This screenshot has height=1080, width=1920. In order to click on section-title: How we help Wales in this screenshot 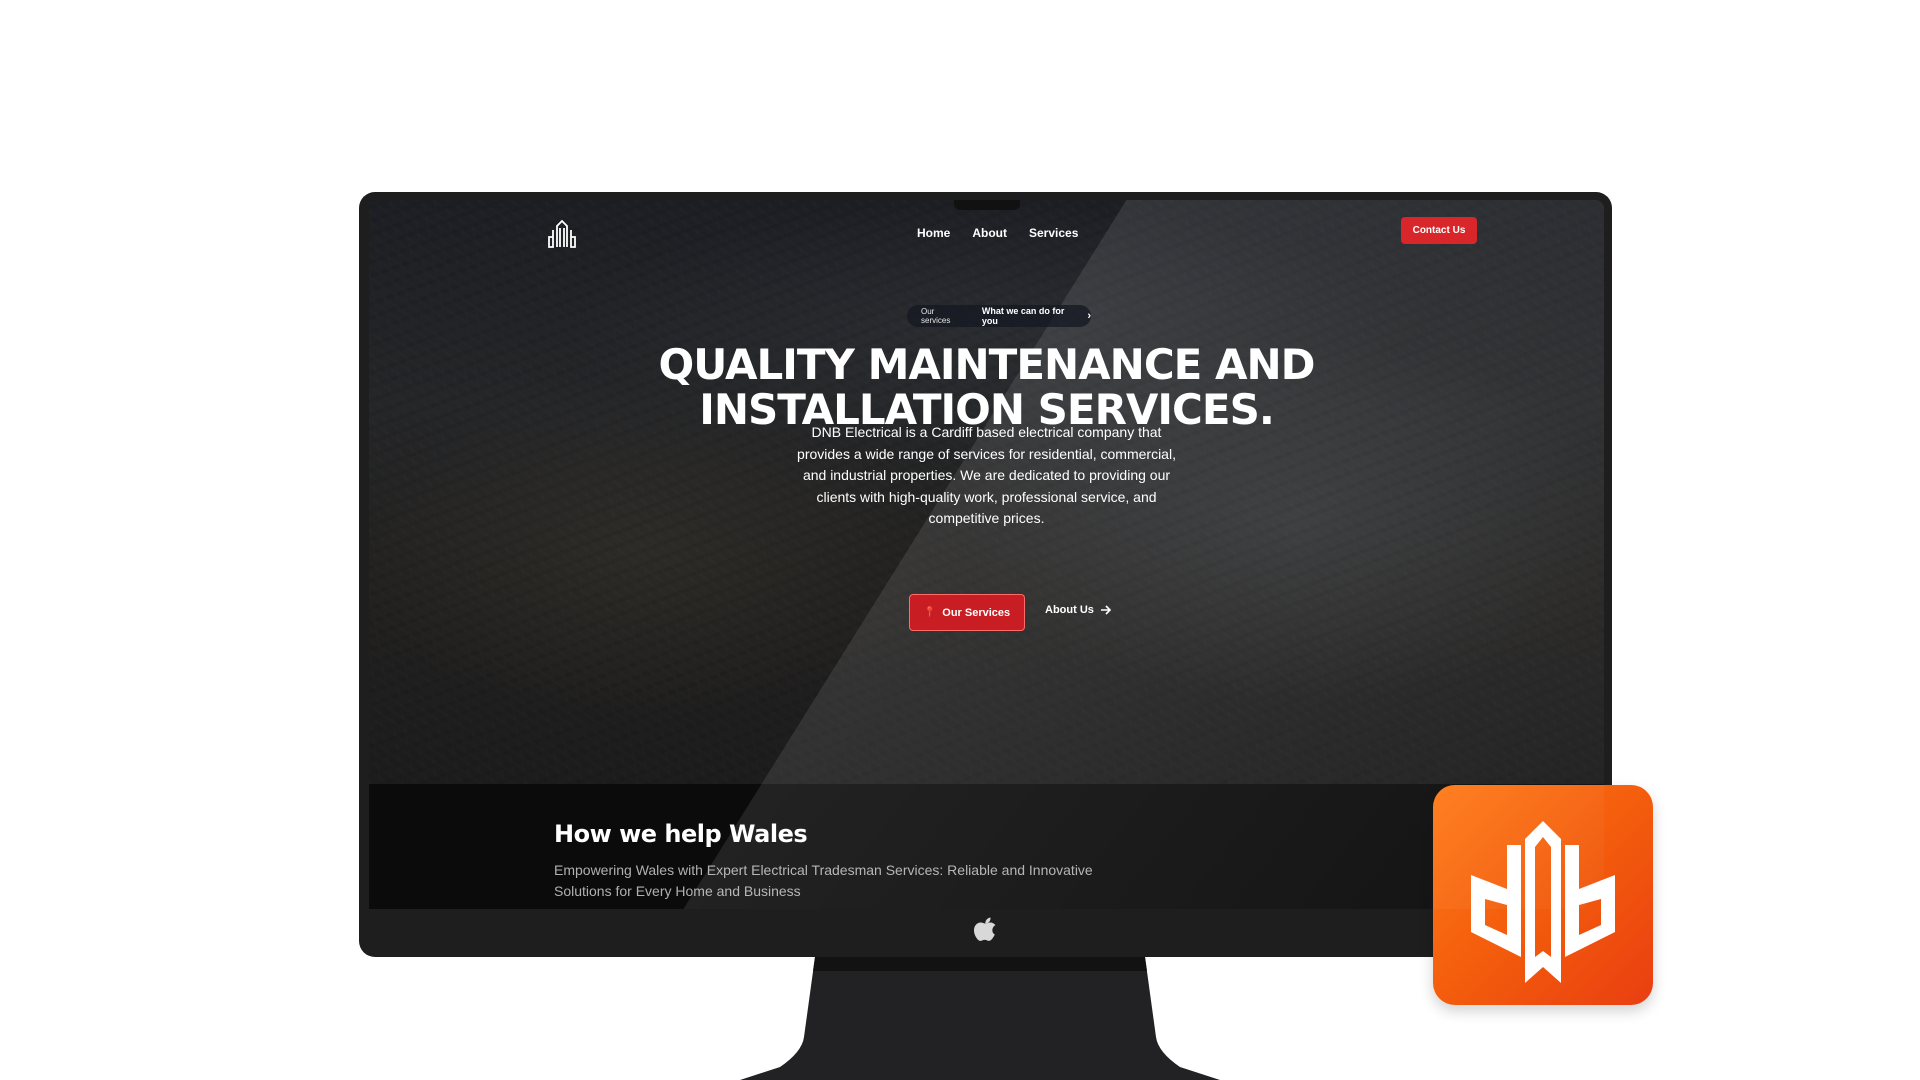, I will do `click(681, 834)`.